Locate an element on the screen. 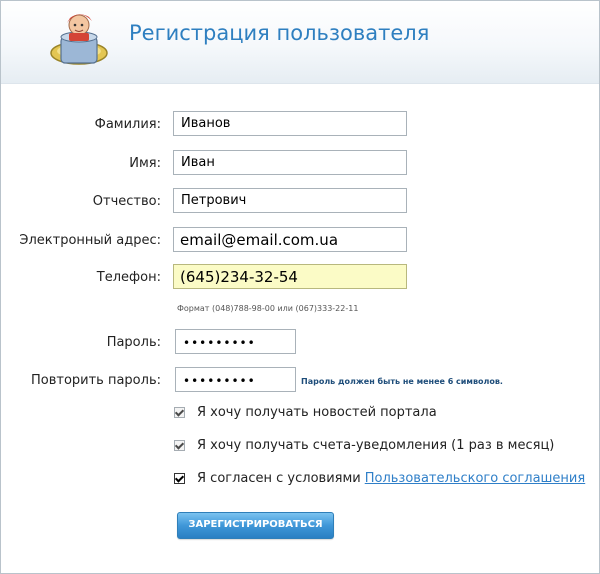 The height and width of the screenshot is (574, 600). page-title: Регистрация пользователя is located at coordinates (279, 33).